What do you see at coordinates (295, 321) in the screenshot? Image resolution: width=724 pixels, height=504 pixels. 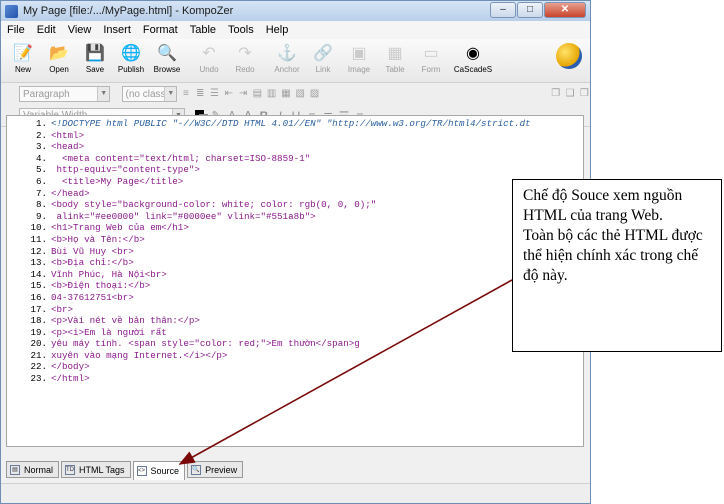 I see `code-line: 18. <p>Vài nét về bản thân:</p>` at bounding box center [295, 321].